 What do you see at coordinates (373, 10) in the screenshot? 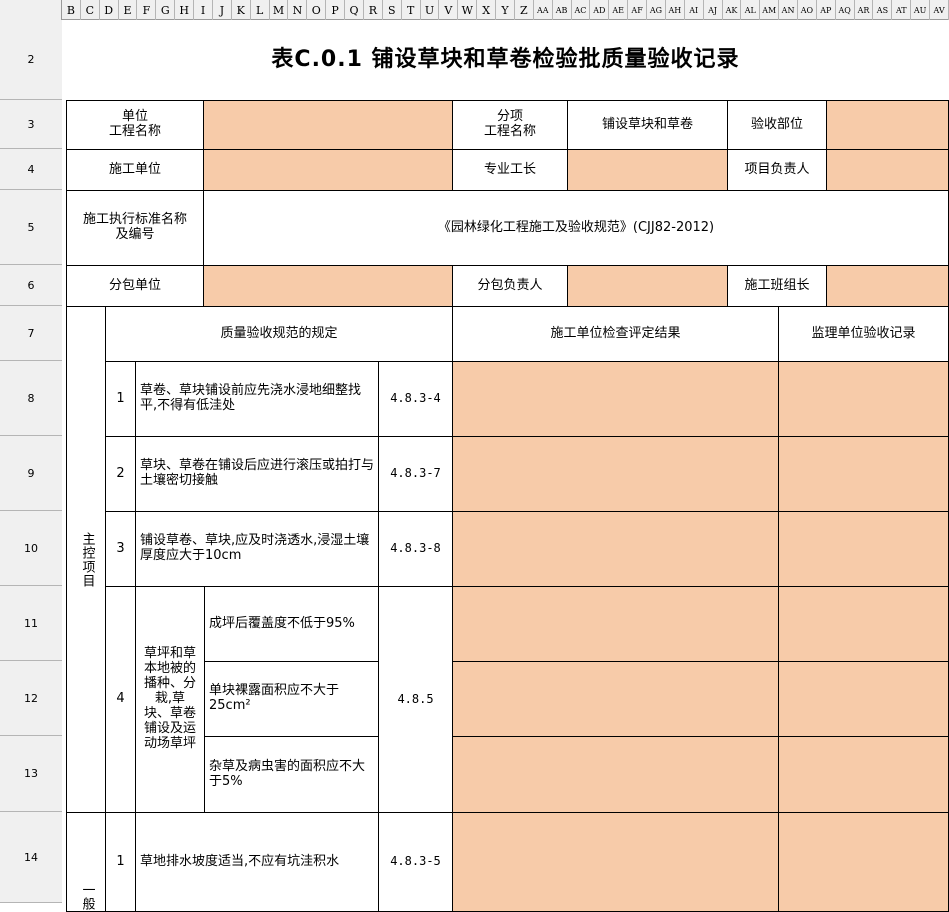
I see `column-header-r: R` at bounding box center [373, 10].